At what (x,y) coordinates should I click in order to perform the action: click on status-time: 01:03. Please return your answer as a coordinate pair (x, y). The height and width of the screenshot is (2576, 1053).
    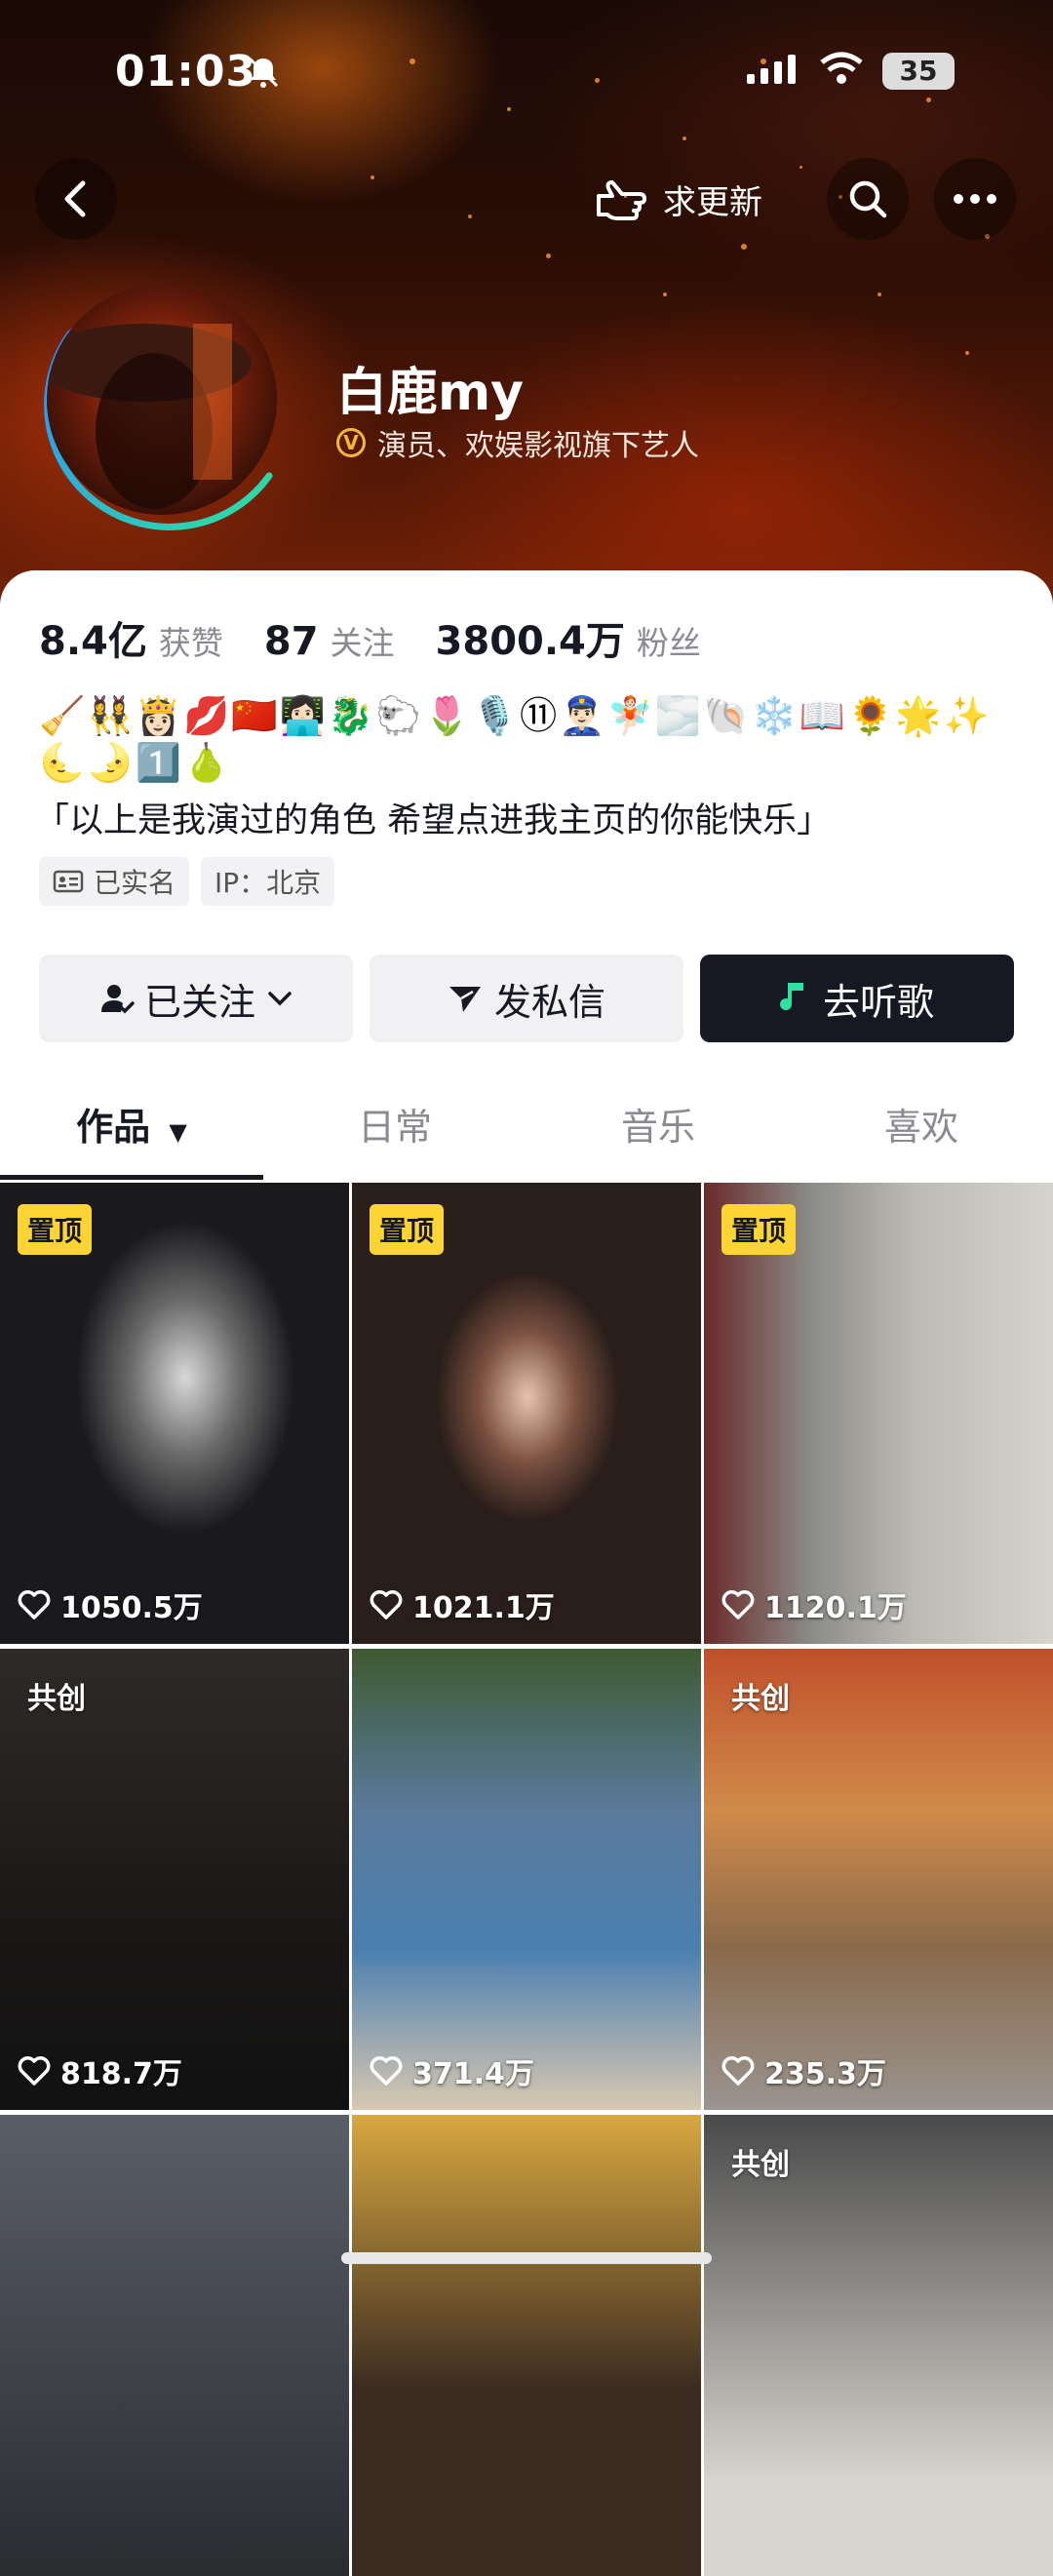
    Looking at the image, I should click on (186, 72).